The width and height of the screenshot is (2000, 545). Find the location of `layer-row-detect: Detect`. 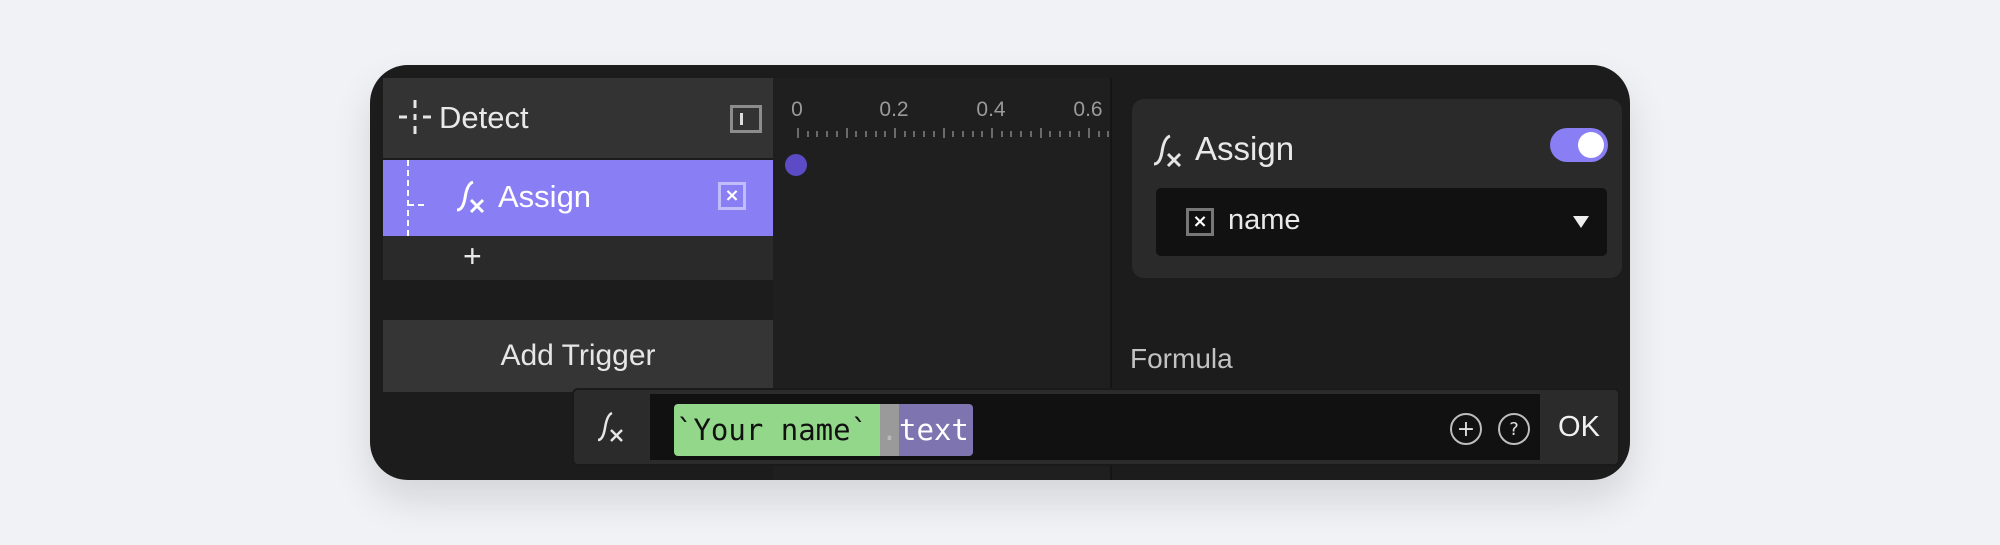

layer-row-detect: Detect is located at coordinates (578, 118).